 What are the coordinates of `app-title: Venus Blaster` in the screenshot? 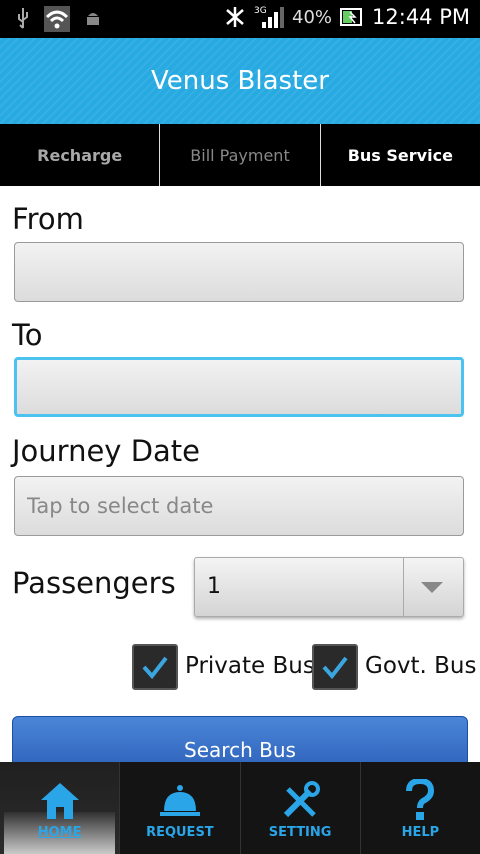 It's located at (240, 81).